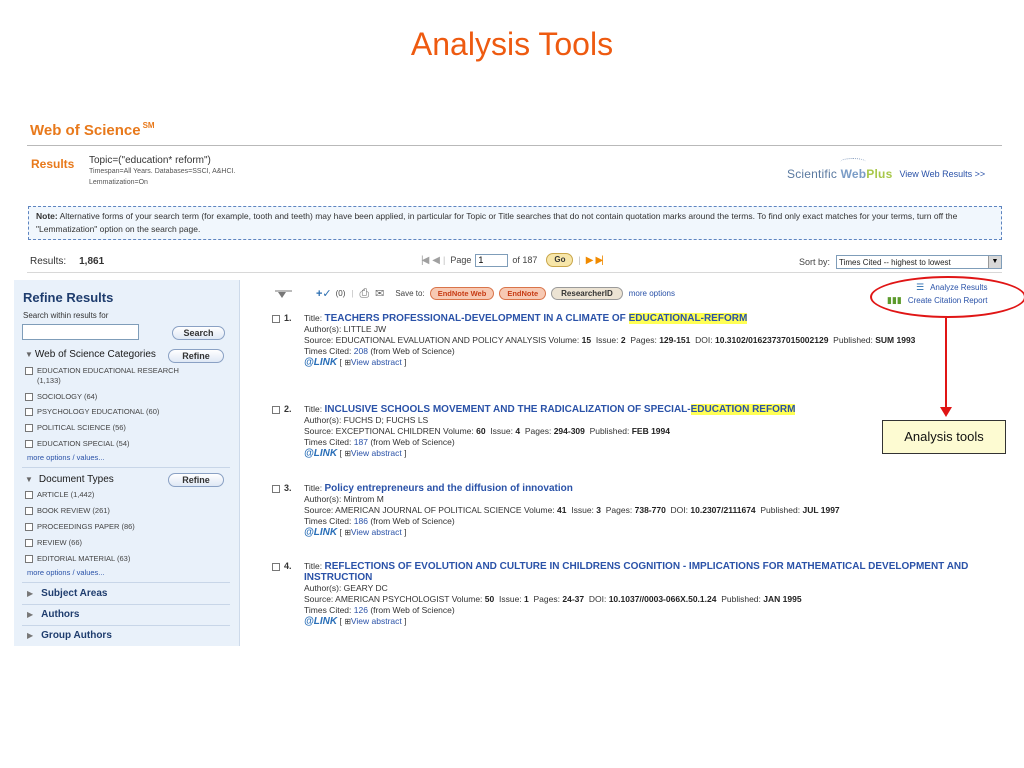 This screenshot has height=768, width=1024. Describe the element at coordinates (68, 297) in the screenshot. I see `refine-title: Refine Results` at that location.